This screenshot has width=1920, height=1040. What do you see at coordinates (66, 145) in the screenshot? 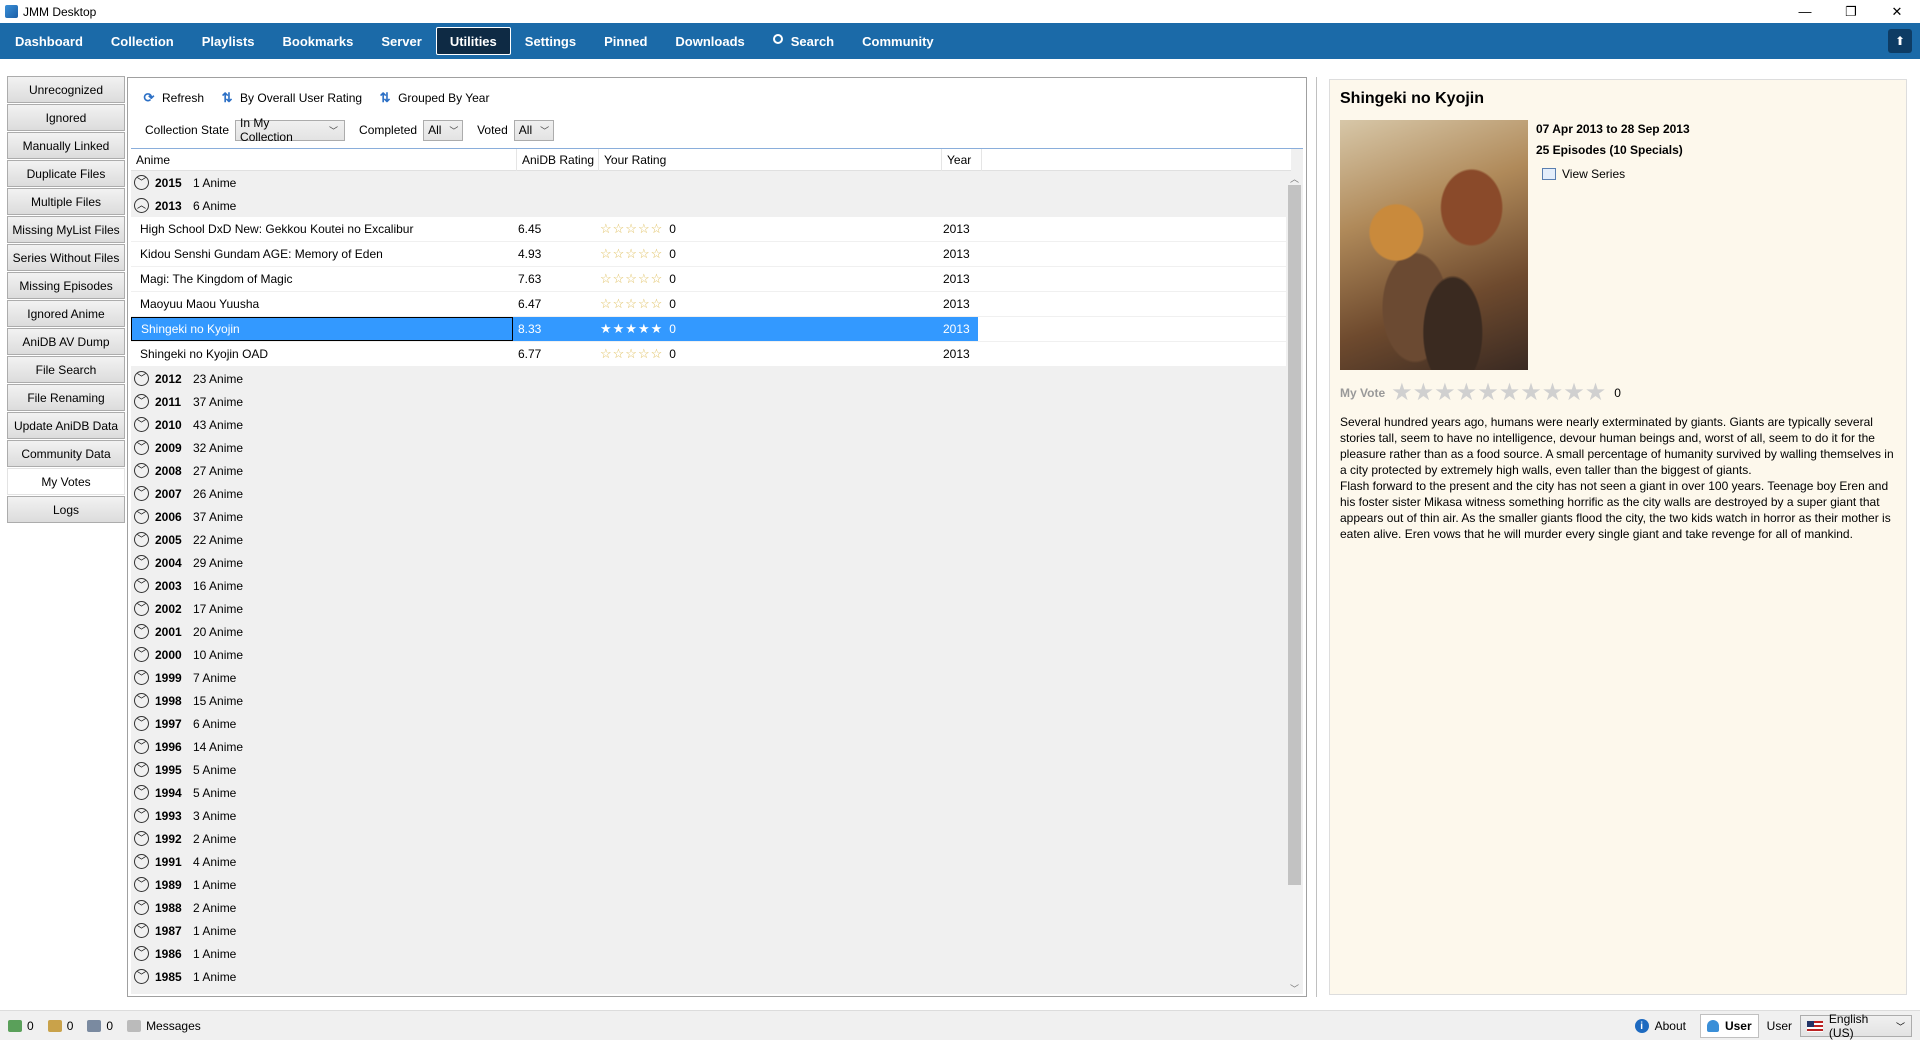
I see `sidebar-item-manually-linked: Manually Linked` at bounding box center [66, 145].